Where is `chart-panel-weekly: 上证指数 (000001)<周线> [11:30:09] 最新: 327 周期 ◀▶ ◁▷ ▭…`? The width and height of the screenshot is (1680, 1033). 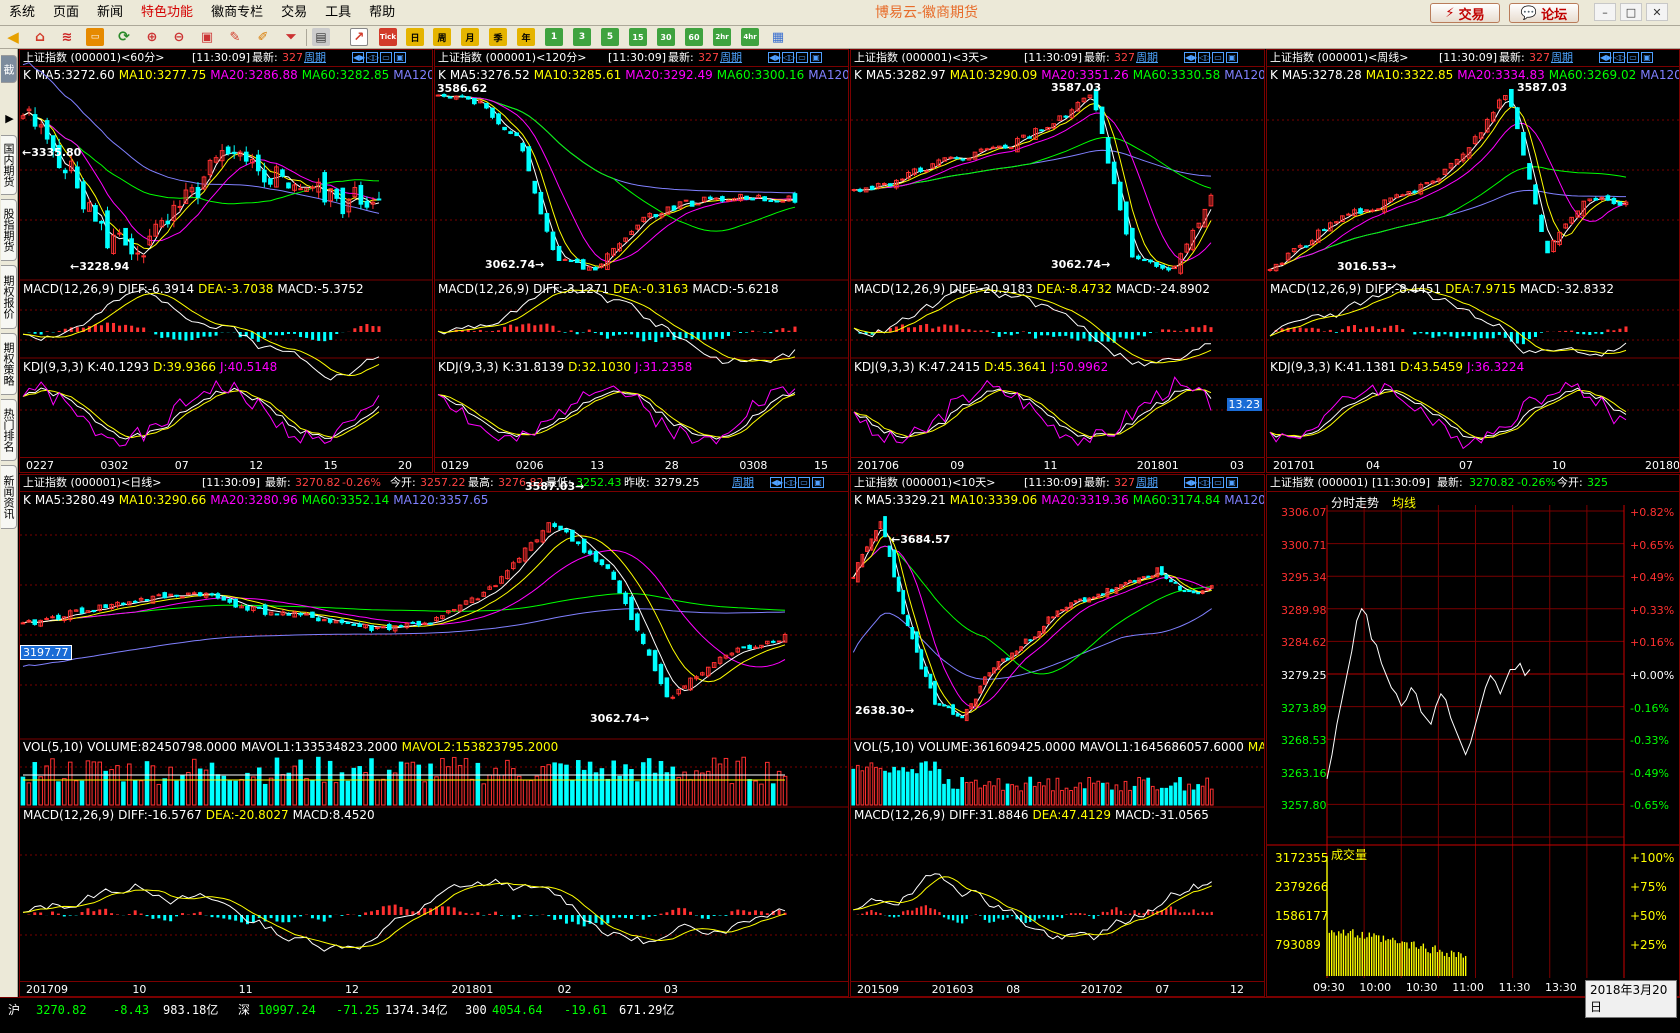
chart-panel-weekly: 上证指数 (000001)<周线> [11:30:09] 最新: 327 周期 ◀▶ ◁▷ ▭… is located at coordinates (1473, 261).